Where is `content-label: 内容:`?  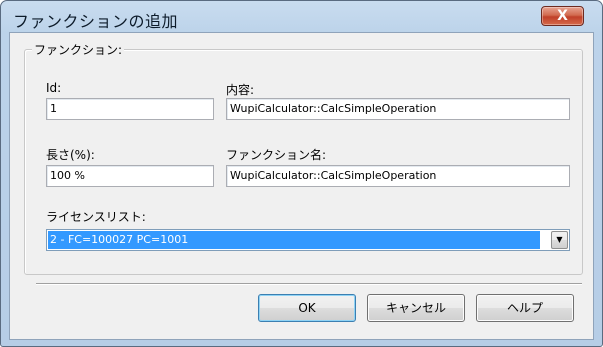 content-label: 内容: is located at coordinates (240, 90).